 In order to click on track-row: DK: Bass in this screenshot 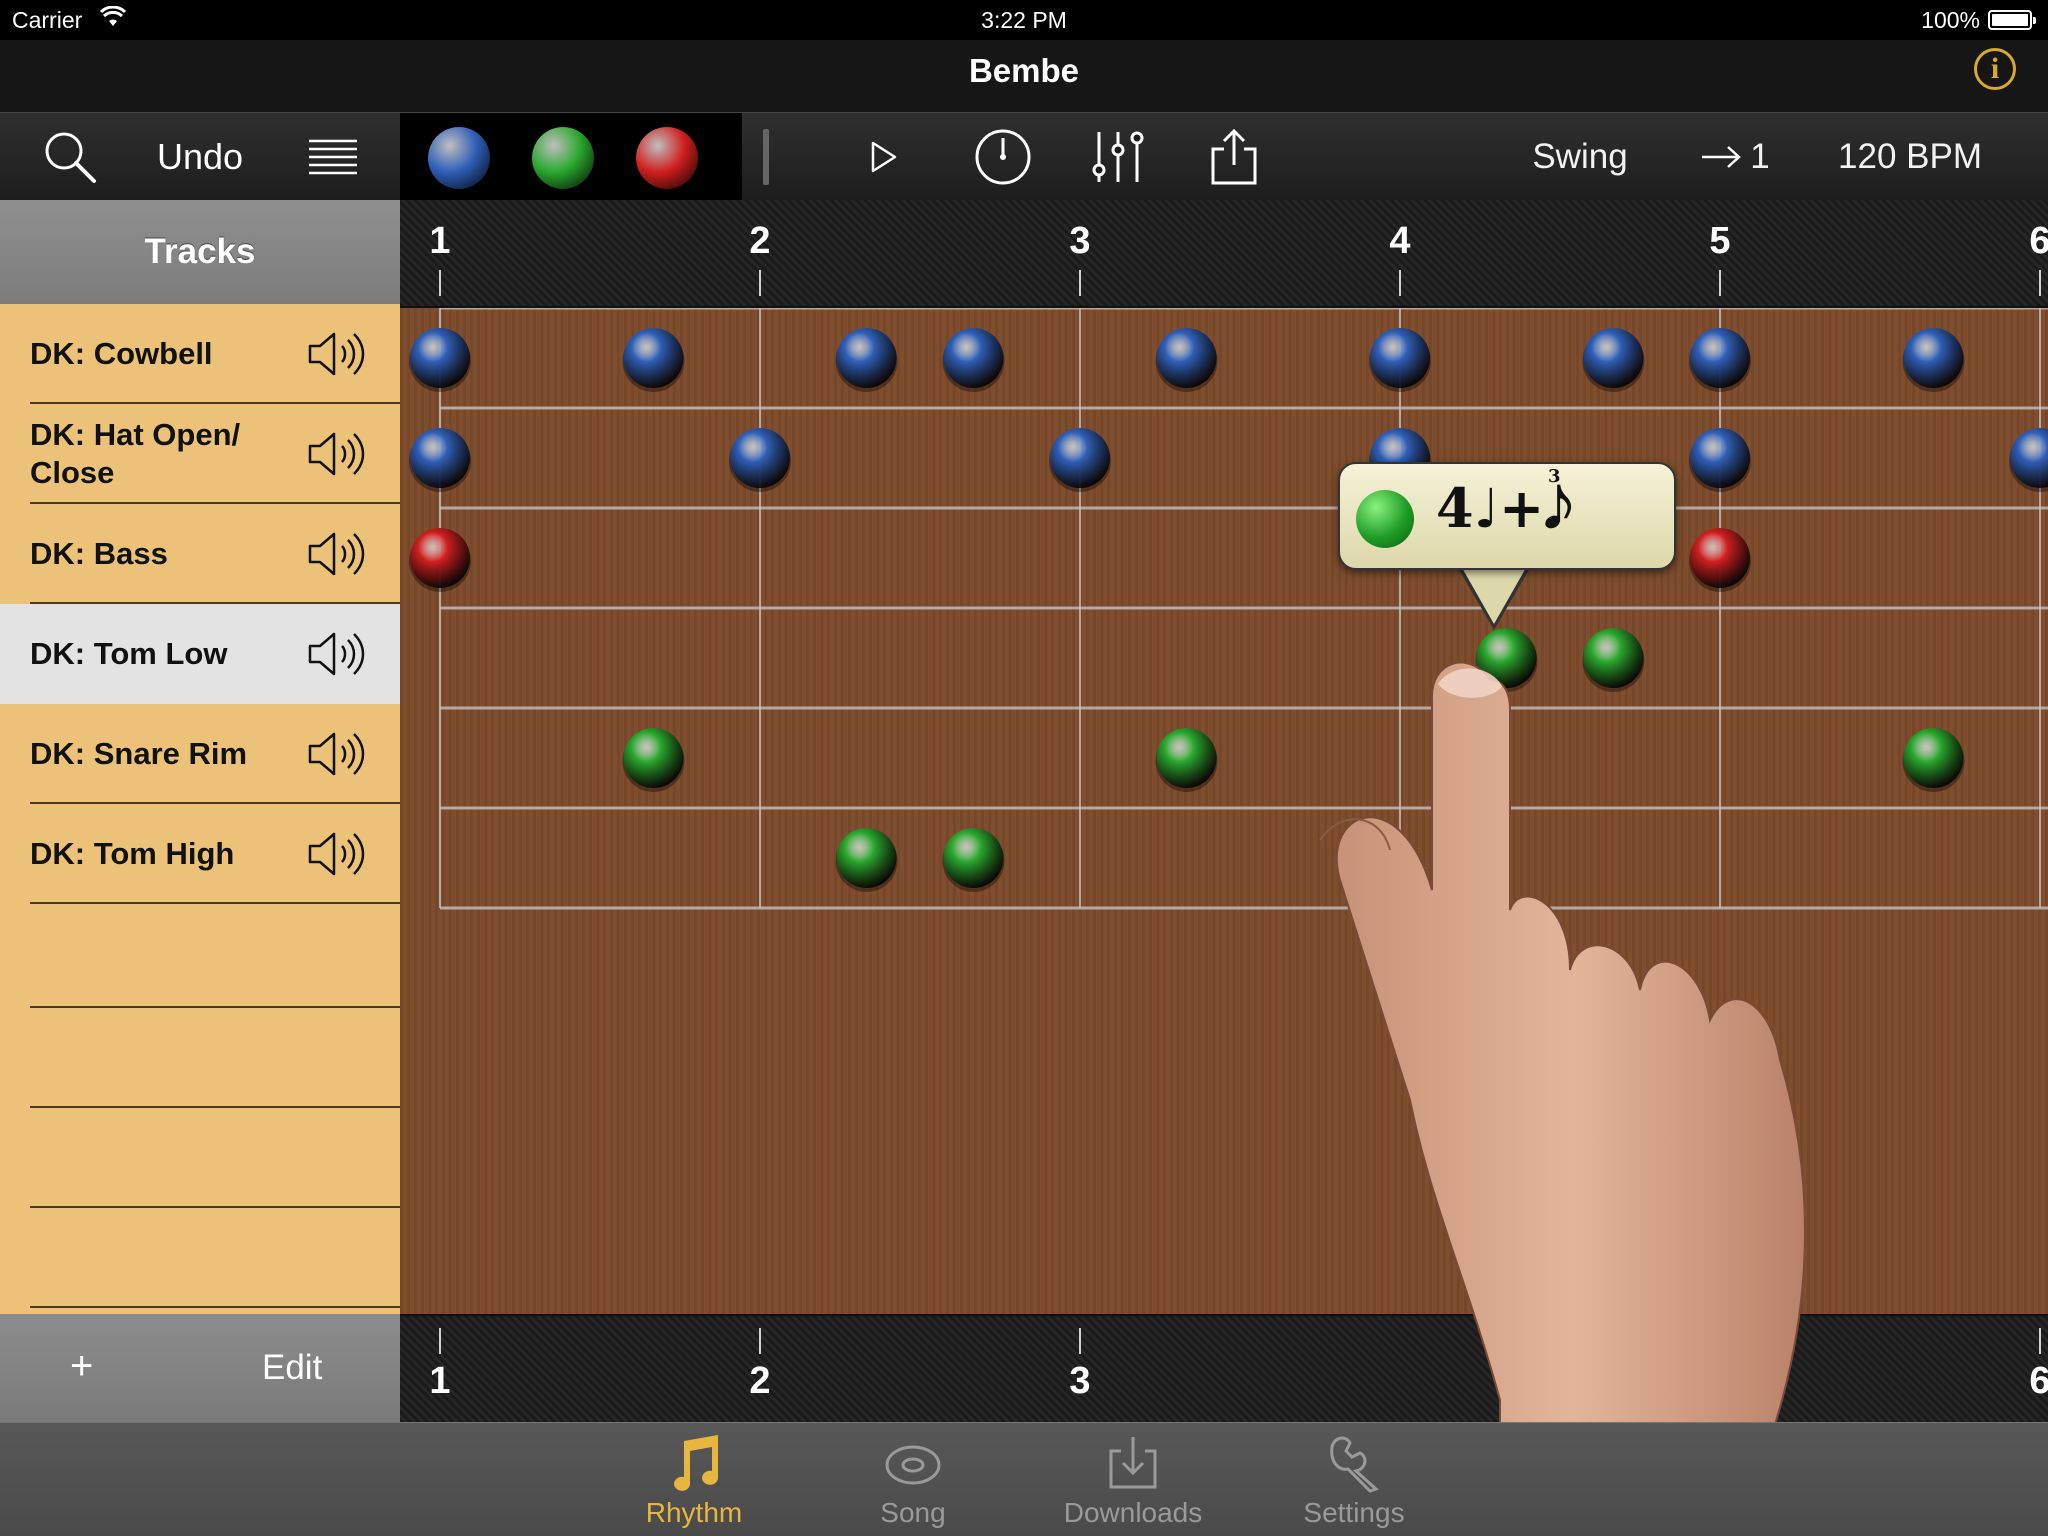, I will do `click(200, 554)`.